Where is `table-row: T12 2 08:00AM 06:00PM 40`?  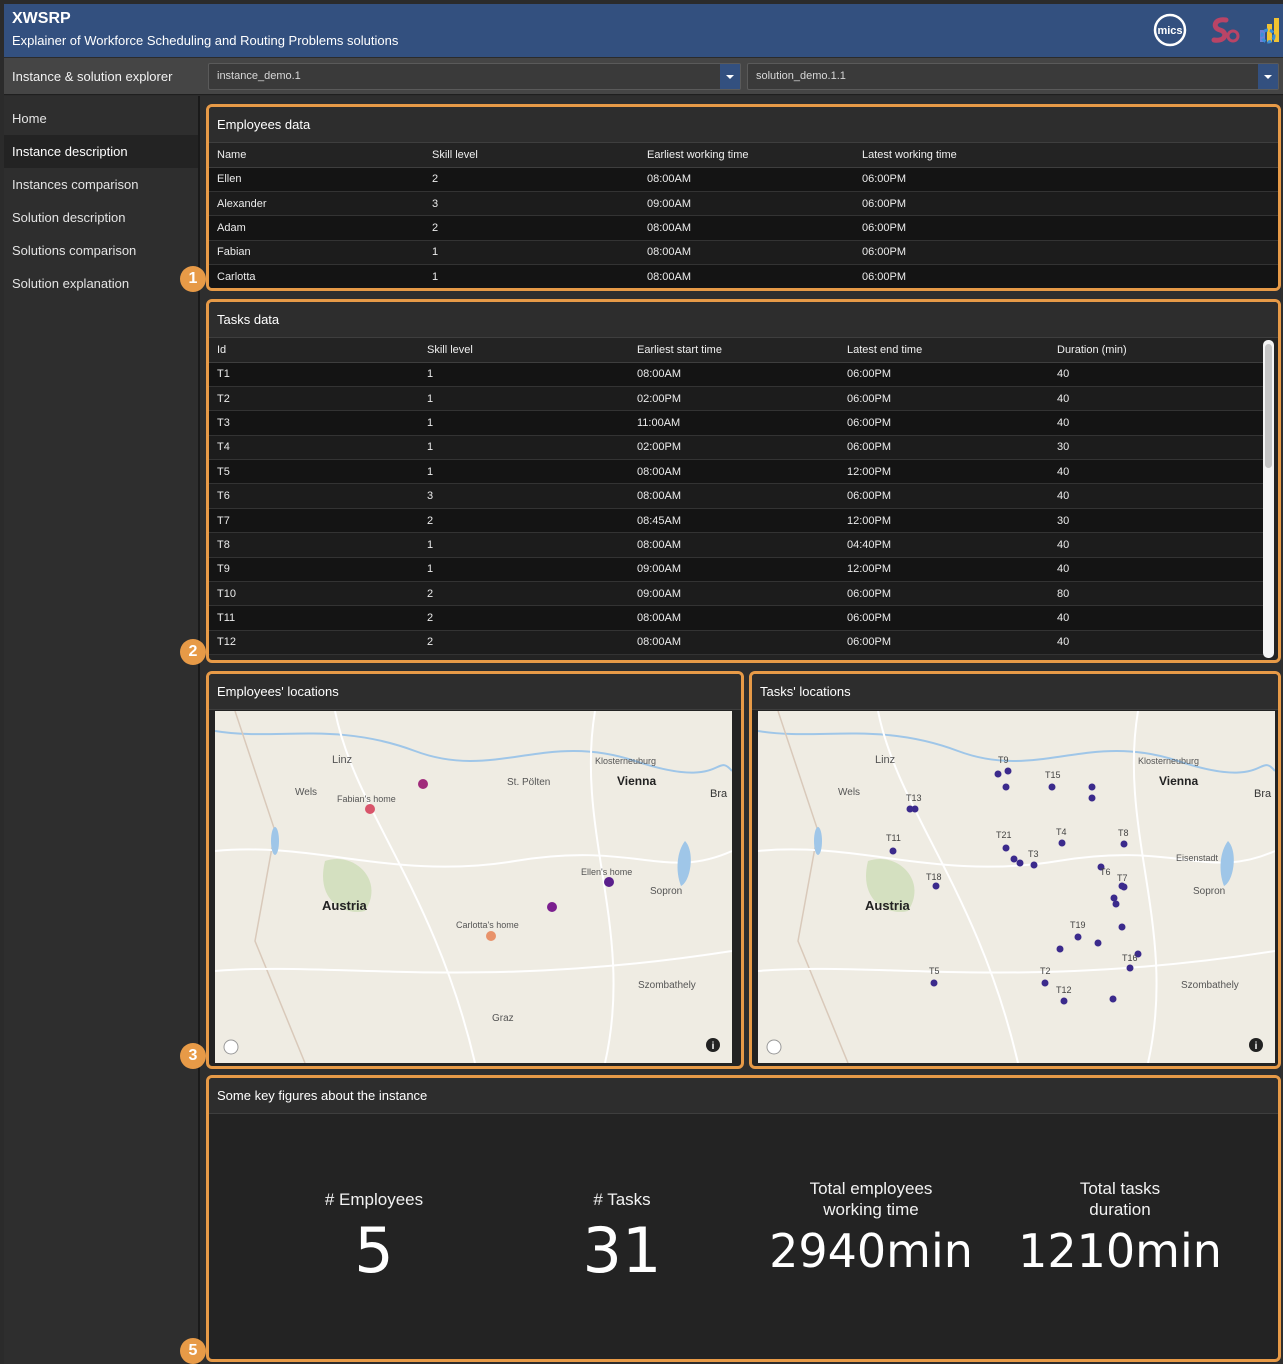 table-row: T12 2 08:00AM 06:00PM 40 is located at coordinates (736, 643).